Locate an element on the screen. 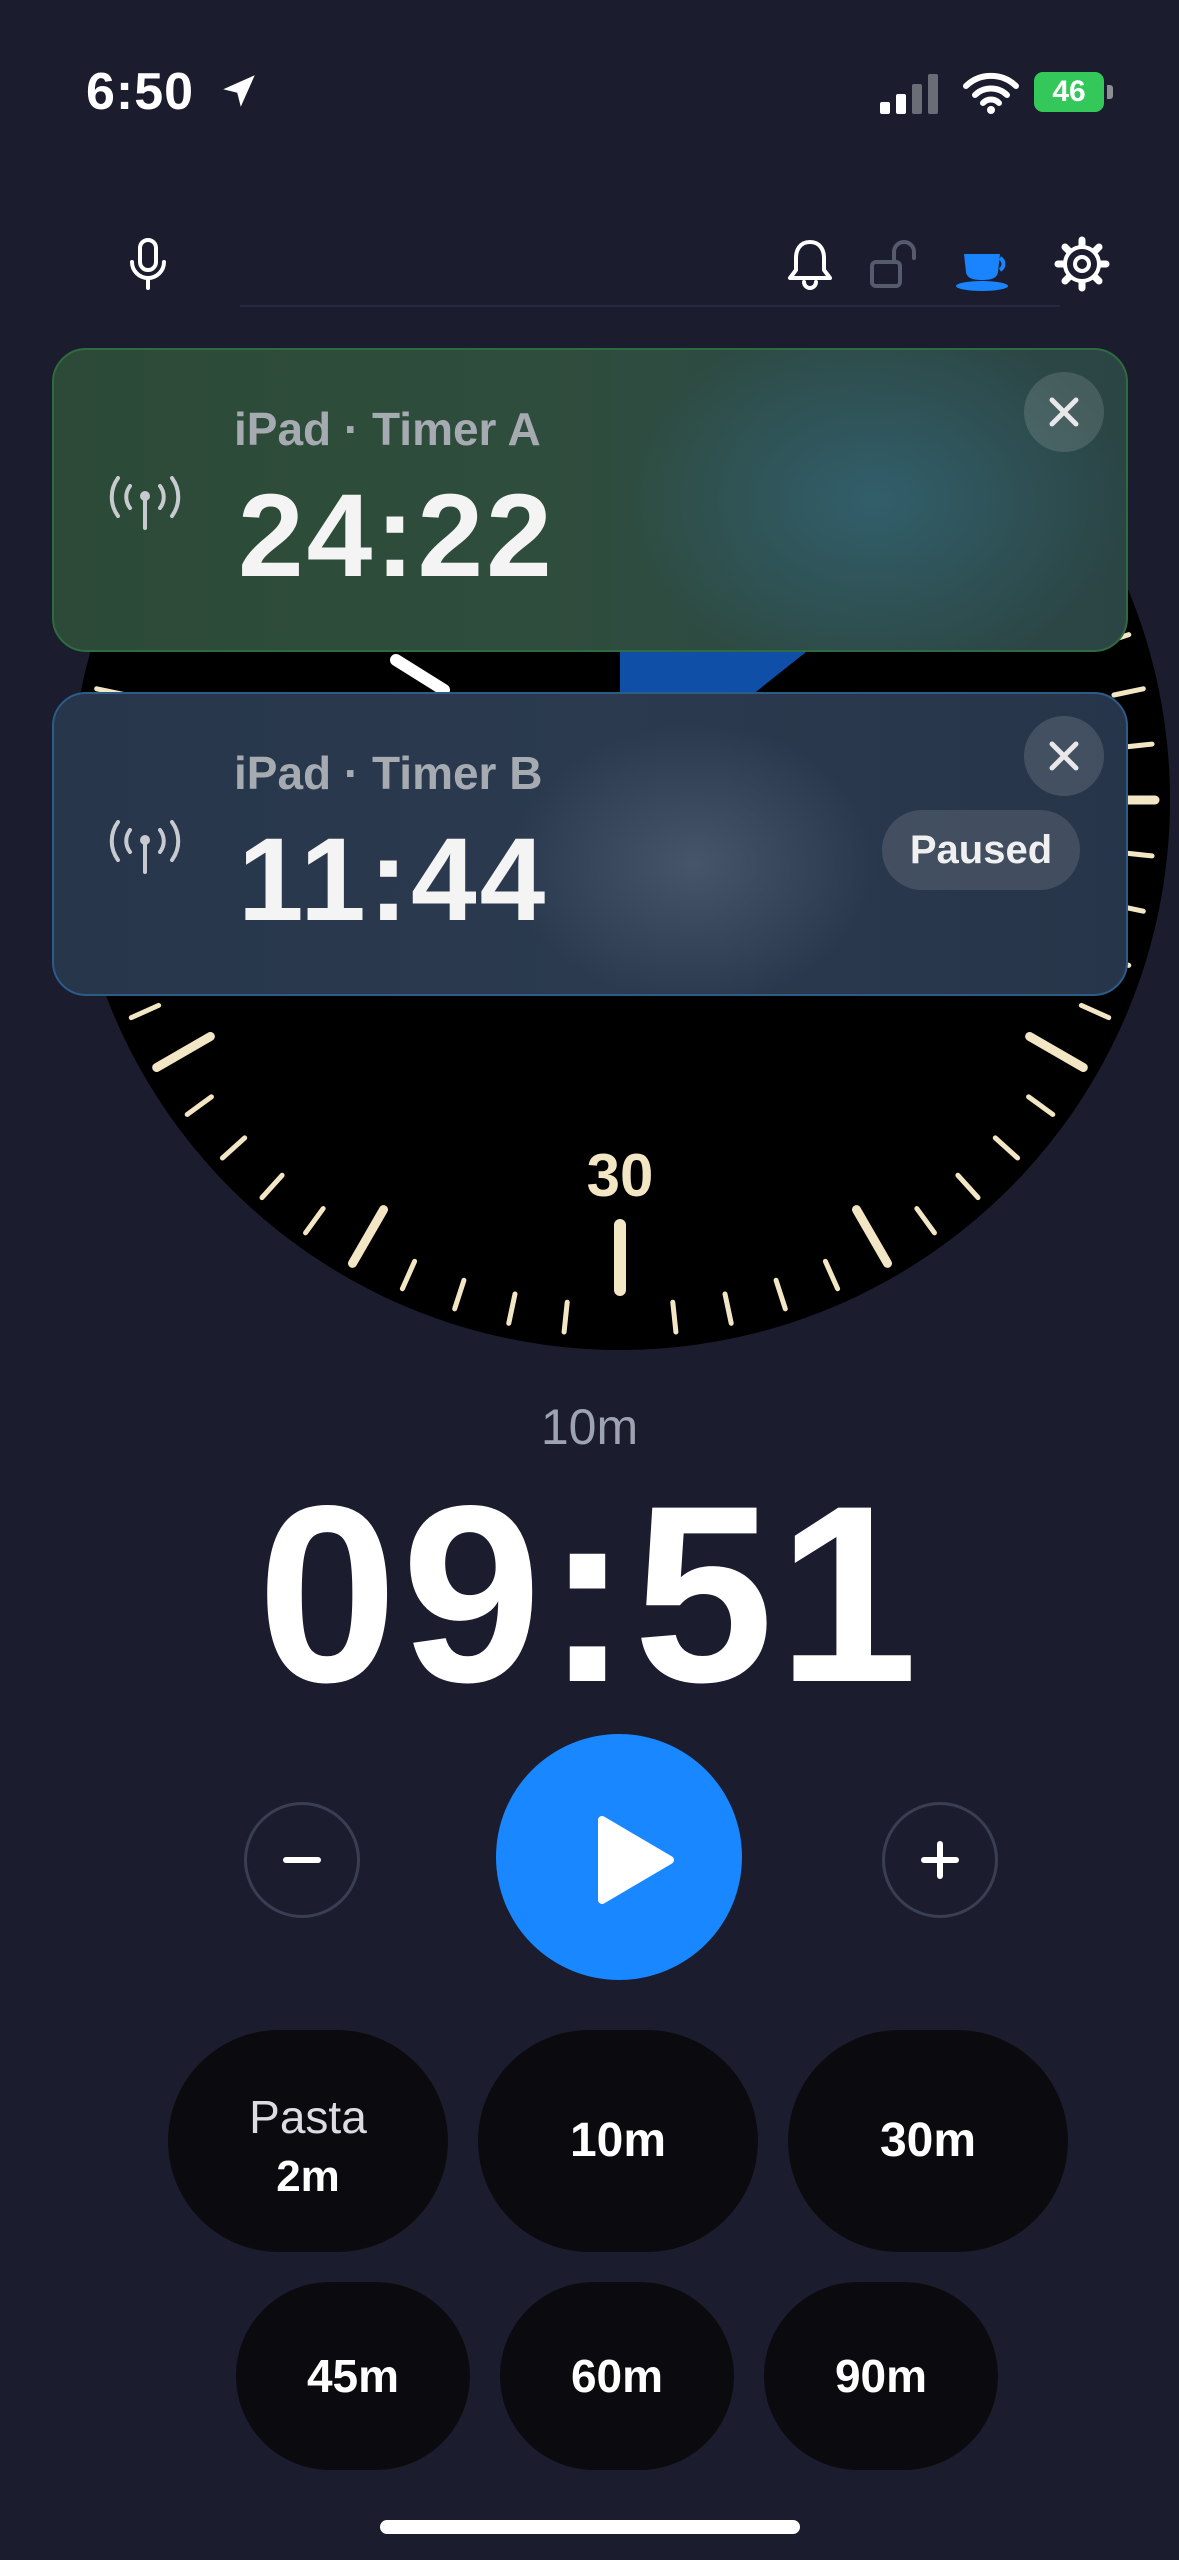 This screenshot has height=2560, width=1179. preset-time: 45m is located at coordinates (353, 2376).